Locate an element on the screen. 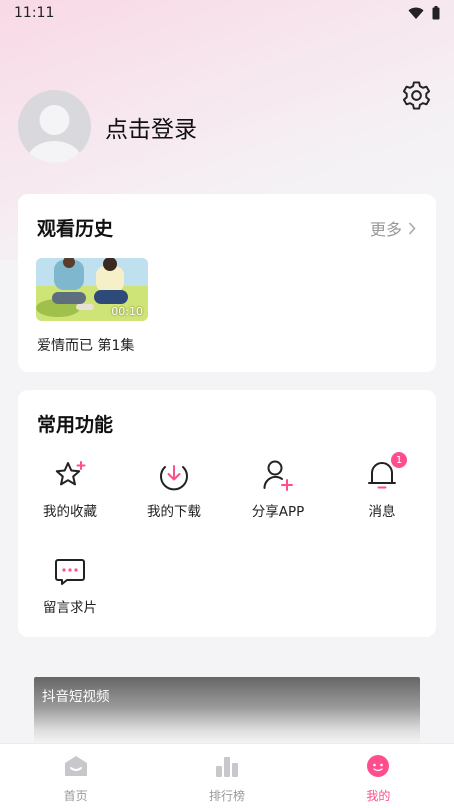  tab-home-label: 首页 is located at coordinates (75, 796).